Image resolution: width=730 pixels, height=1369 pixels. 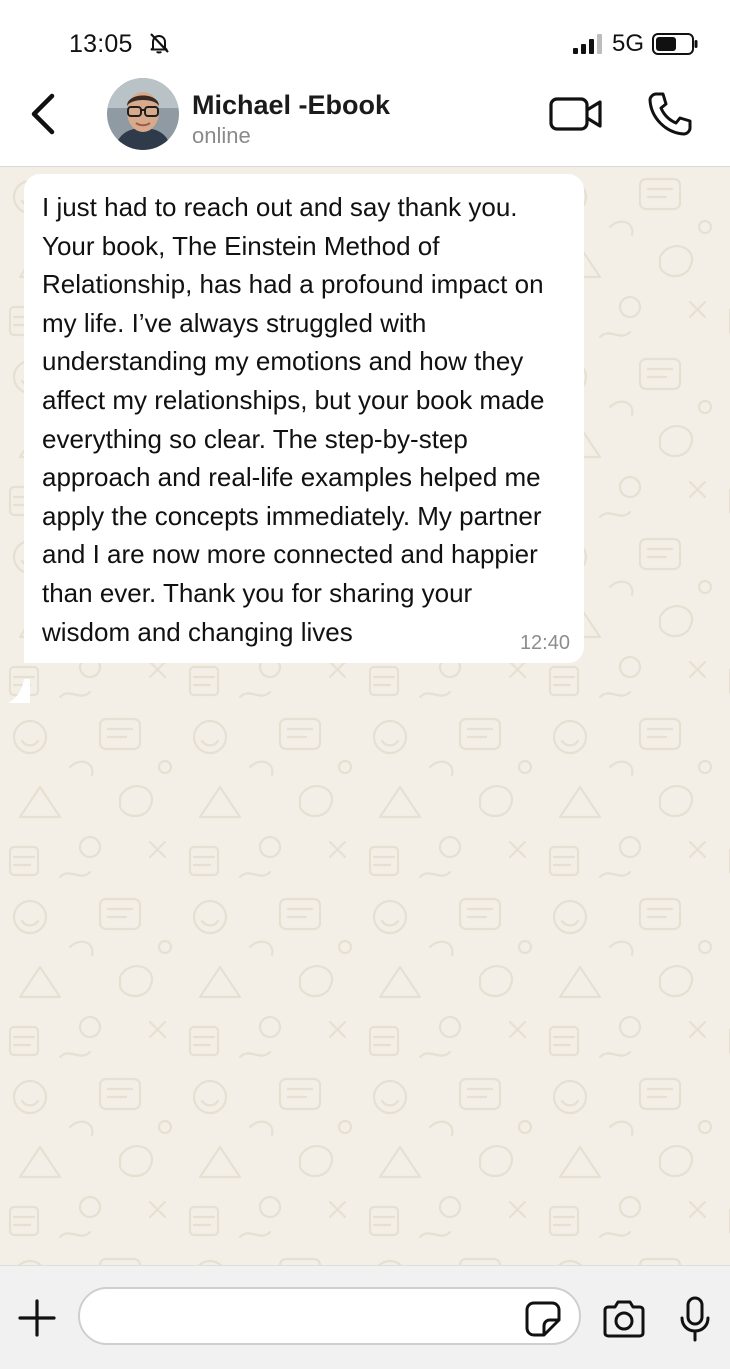 I want to click on chevron-left-icon, so click(x=44, y=114).